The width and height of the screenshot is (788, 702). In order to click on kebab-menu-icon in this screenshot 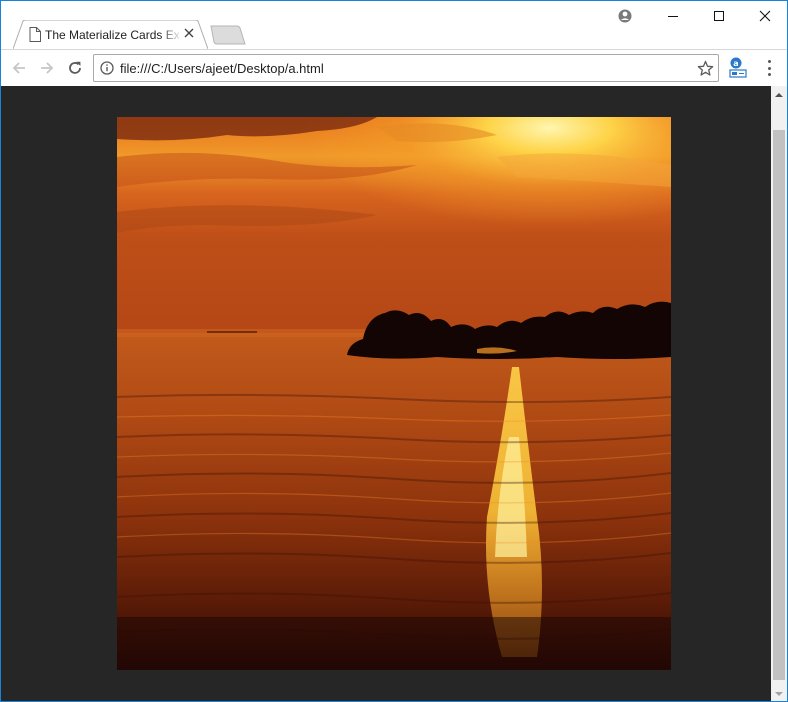, I will do `click(769, 68)`.